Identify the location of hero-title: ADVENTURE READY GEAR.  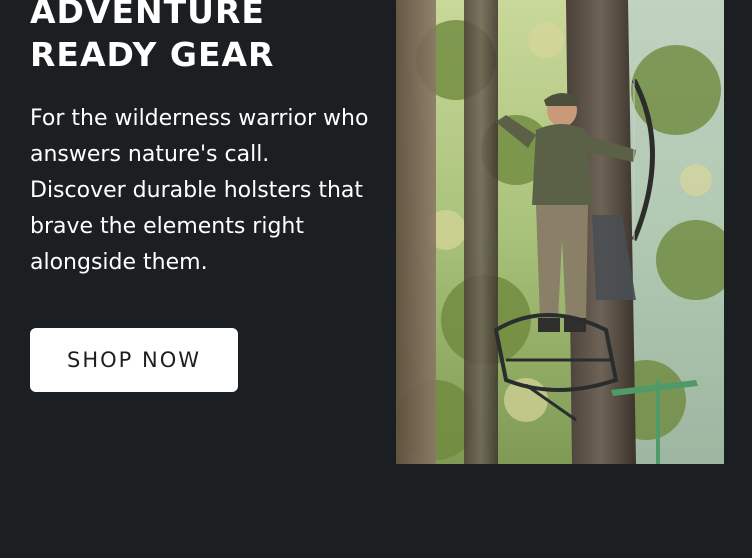
(200, 38).